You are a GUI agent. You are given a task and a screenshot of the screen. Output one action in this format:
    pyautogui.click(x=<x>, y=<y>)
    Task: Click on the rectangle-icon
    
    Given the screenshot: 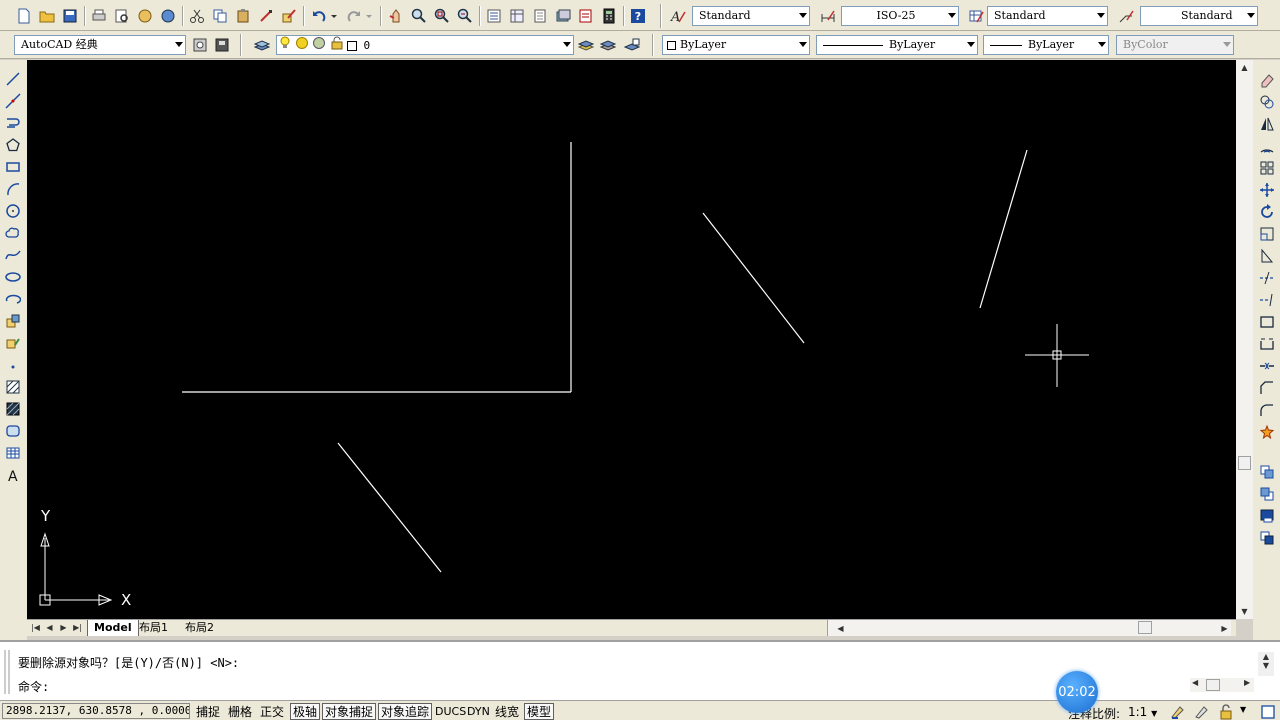 What is the action you would take?
    pyautogui.click(x=13, y=167)
    